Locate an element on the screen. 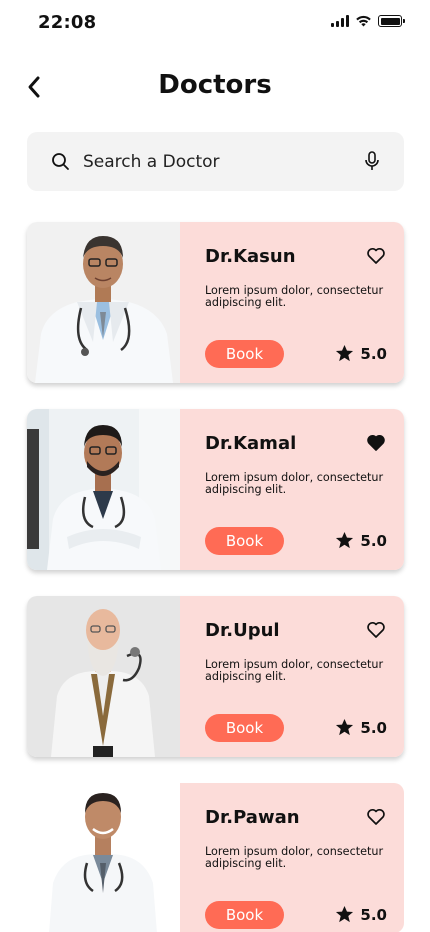 The height and width of the screenshot is (932, 430). signal-icon is located at coordinates (340, 21).